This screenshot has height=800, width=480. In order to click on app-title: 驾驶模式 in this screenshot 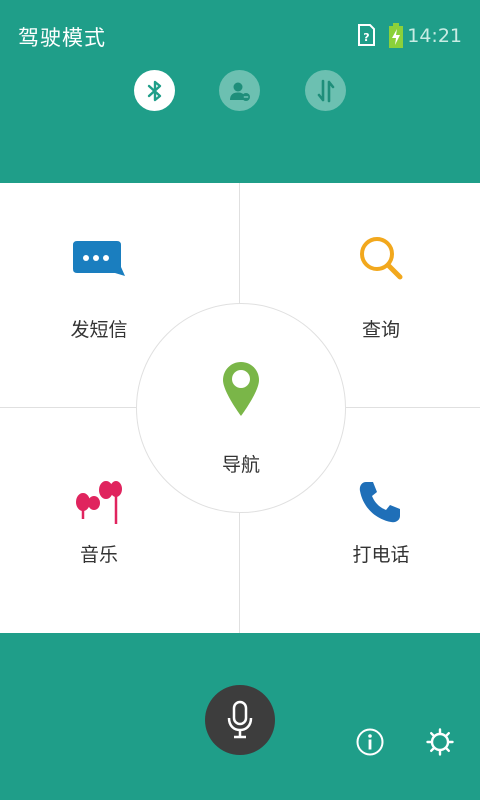, I will do `click(62, 38)`.